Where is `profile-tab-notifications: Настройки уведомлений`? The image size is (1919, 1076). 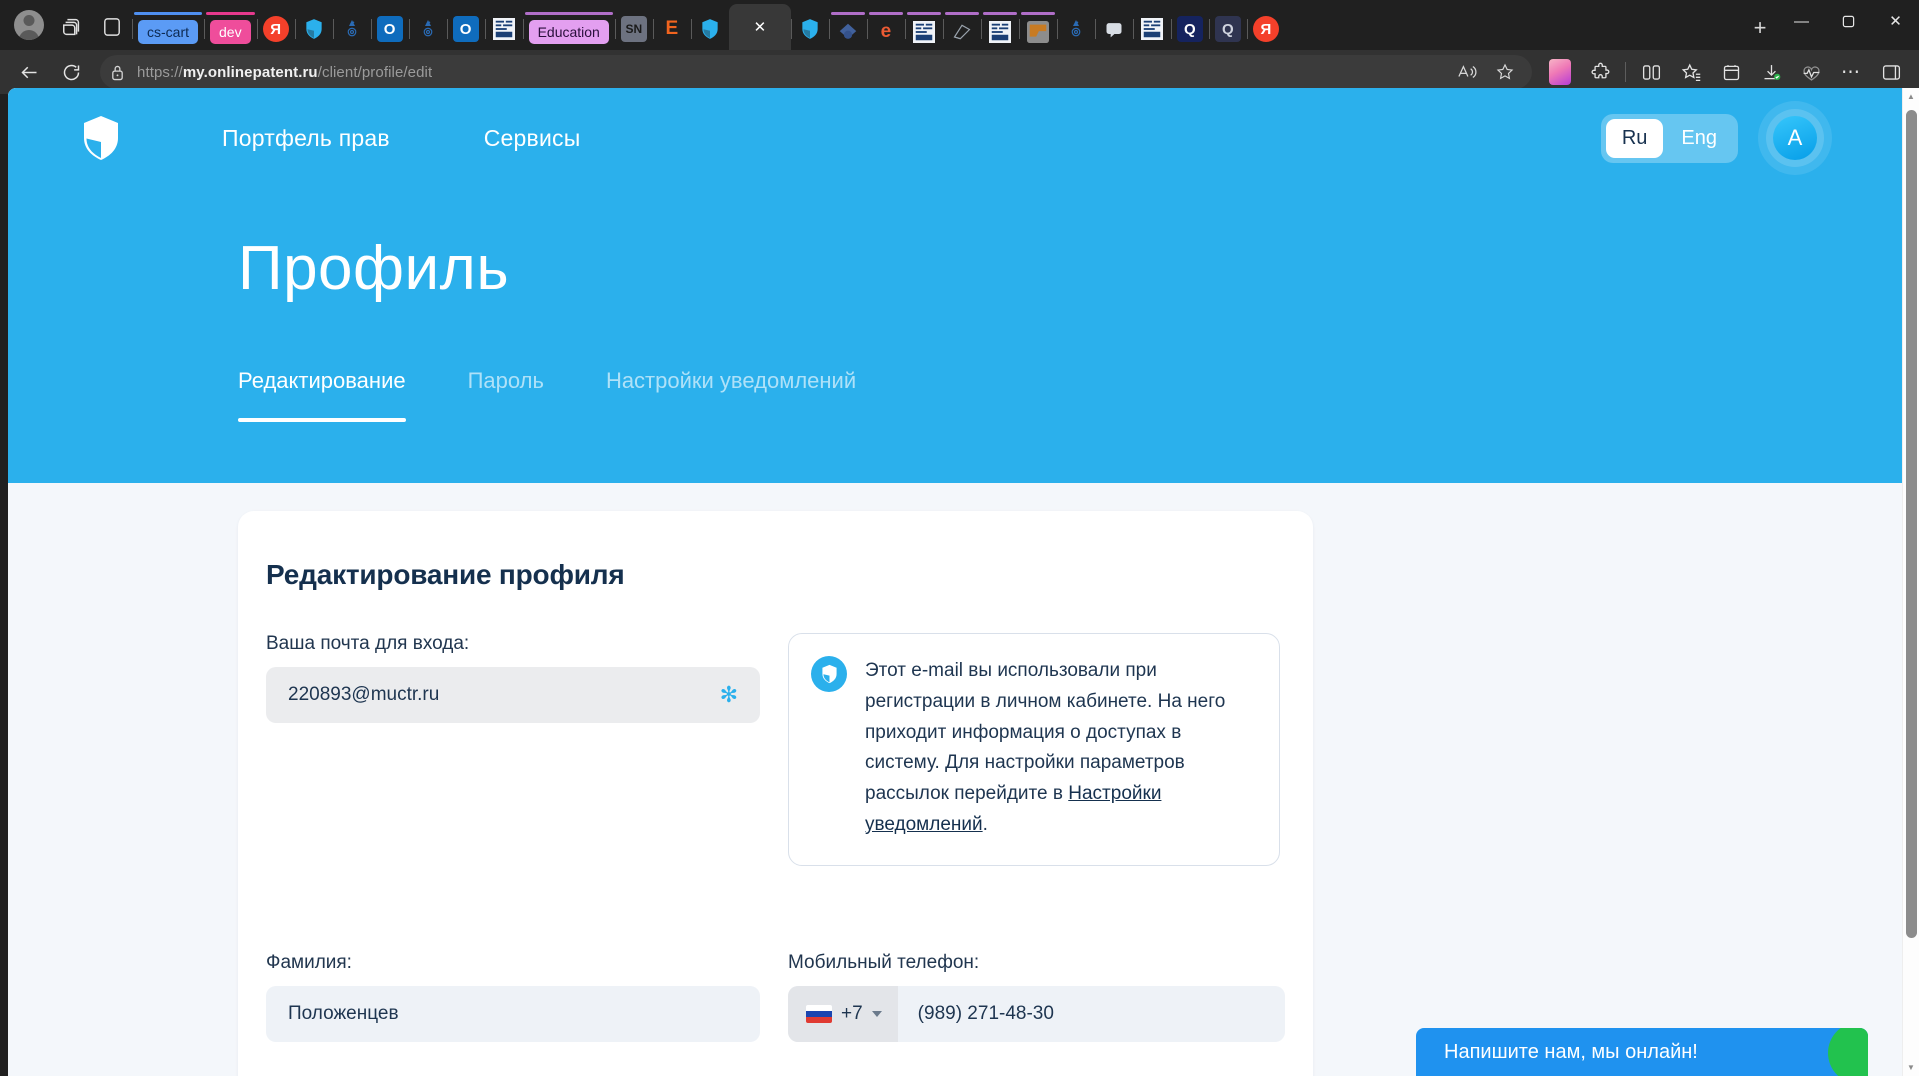
profile-tab-notifications: Настройки уведомлений is located at coordinates (731, 395).